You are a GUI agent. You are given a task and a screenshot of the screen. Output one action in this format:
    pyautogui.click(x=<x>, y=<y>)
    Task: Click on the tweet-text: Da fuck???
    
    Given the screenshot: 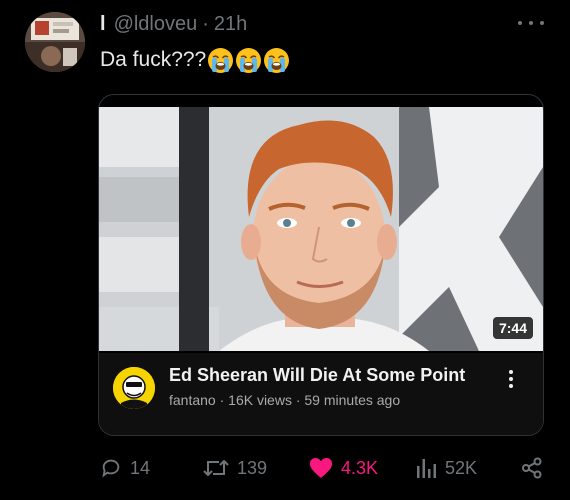 What is the action you would take?
    pyautogui.click(x=195, y=60)
    